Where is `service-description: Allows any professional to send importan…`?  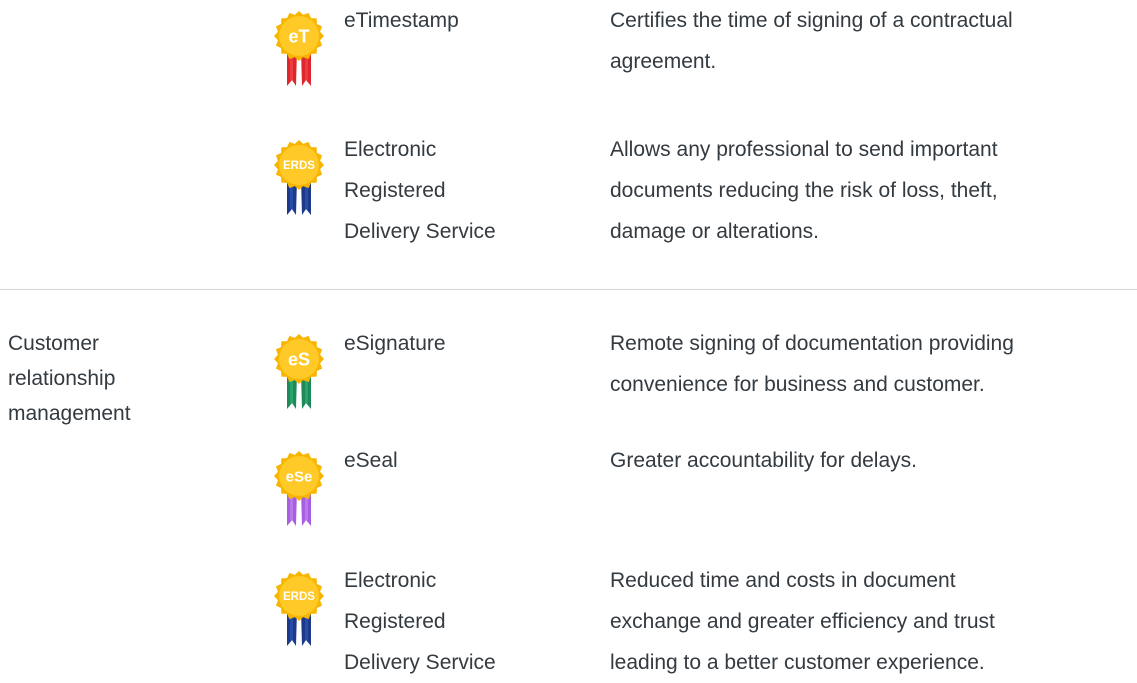
service-description: Allows any professional to send importan… is located at coordinates (804, 190).